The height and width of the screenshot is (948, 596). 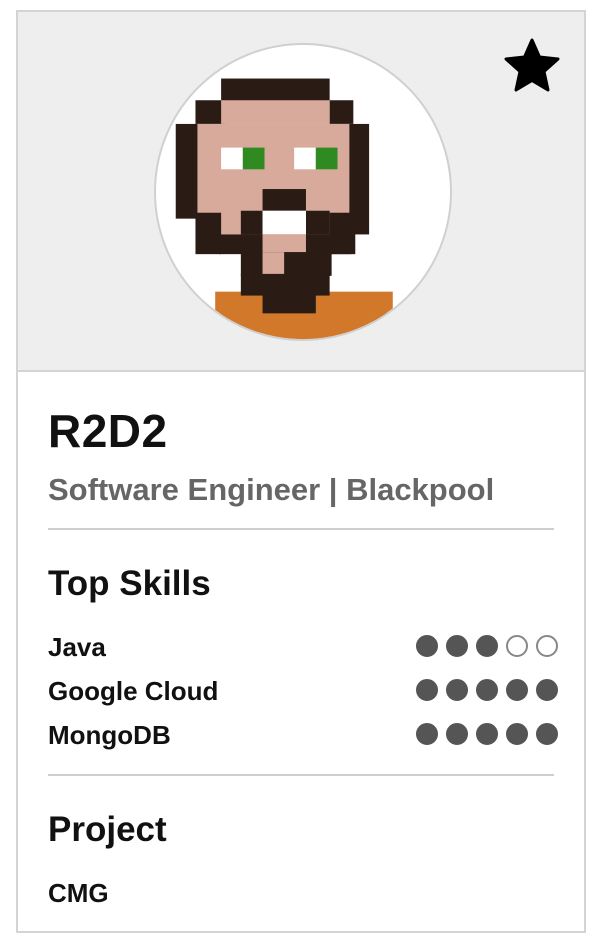 I want to click on profile-subtitle: Software Engineer | Blackpool, so click(x=271, y=489).